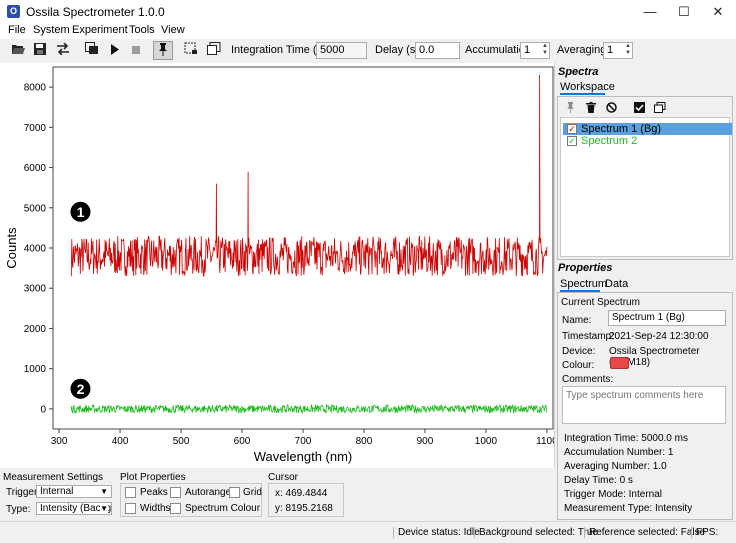 The image size is (736, 543). What do you see at coordinates (40, 50) in the screenshot?
I see `save-icon` at bounding box center [40, 50].